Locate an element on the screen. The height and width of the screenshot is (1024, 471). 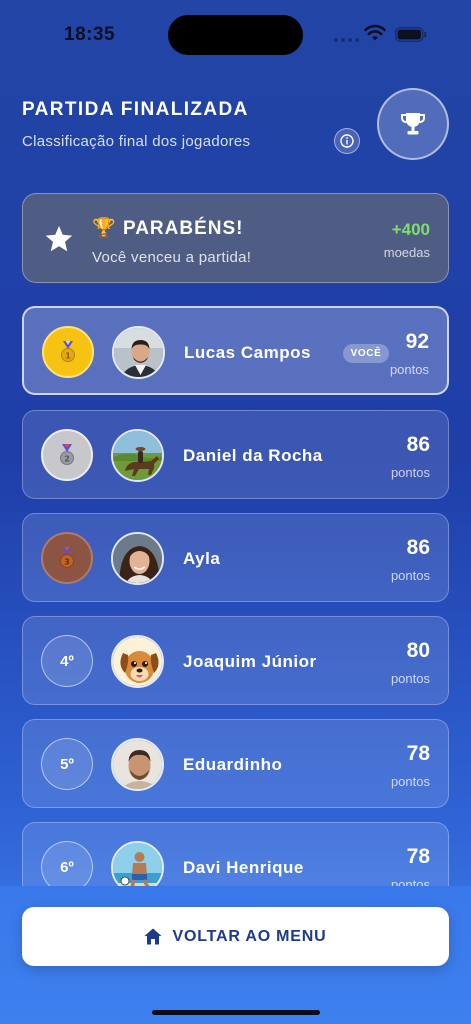
star-icon is located at coordinates (59, 238).